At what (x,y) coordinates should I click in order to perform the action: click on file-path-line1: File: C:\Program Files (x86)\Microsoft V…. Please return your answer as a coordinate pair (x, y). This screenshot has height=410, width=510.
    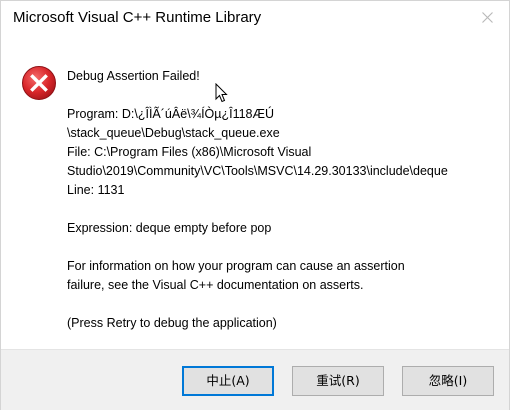
    Looking at the image, I should click on (189, 152).